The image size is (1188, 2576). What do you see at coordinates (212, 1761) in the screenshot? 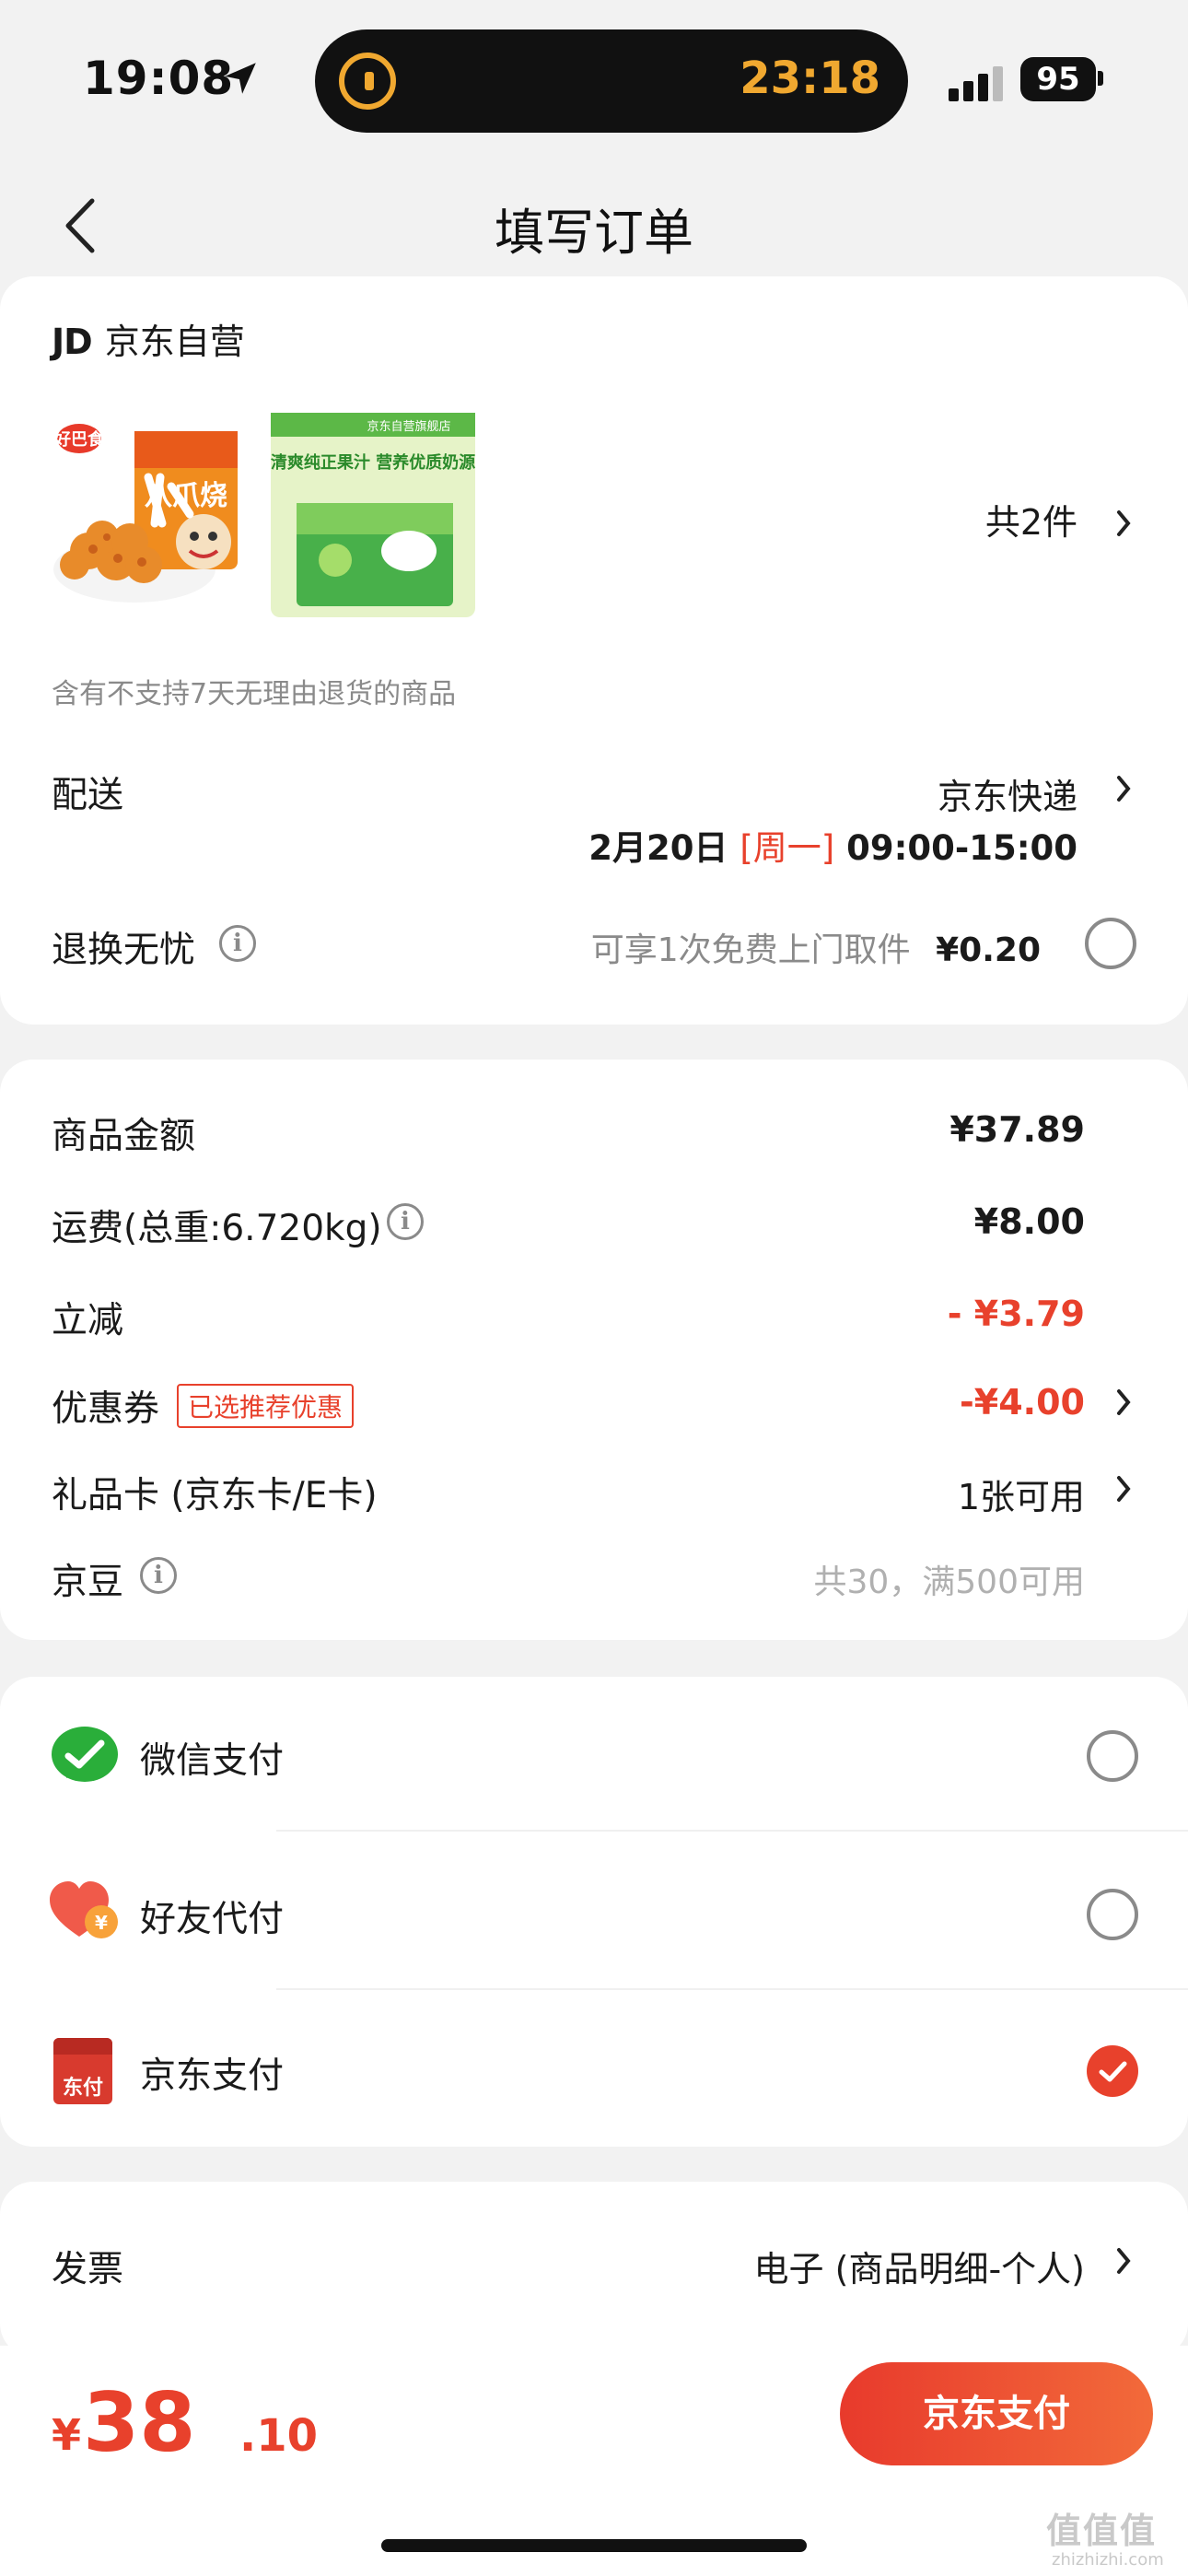
I see `wechat-pay-label: 微信支付` at bounding box center [212, 1761].